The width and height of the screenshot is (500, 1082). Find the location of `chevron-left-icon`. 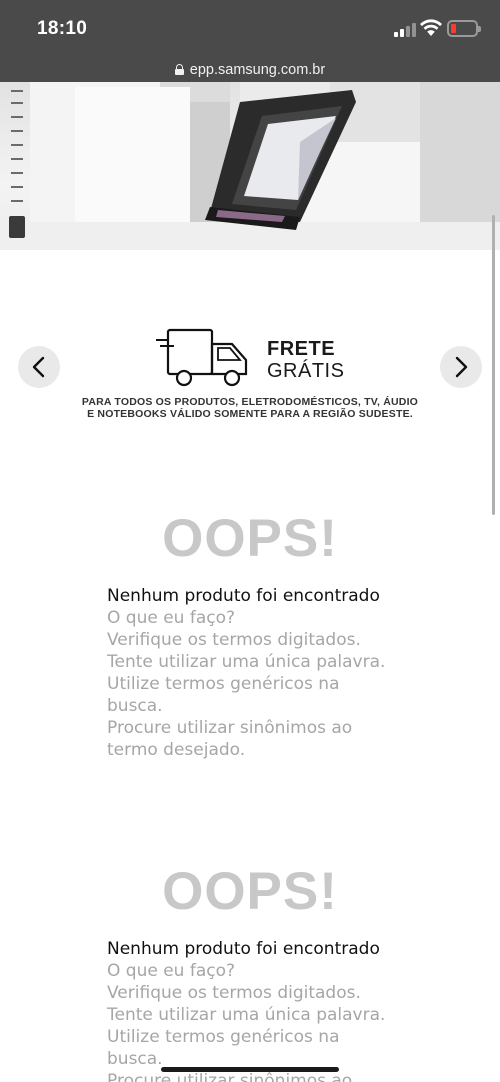

chevron-left-icon is located at coordinates (38, 367).